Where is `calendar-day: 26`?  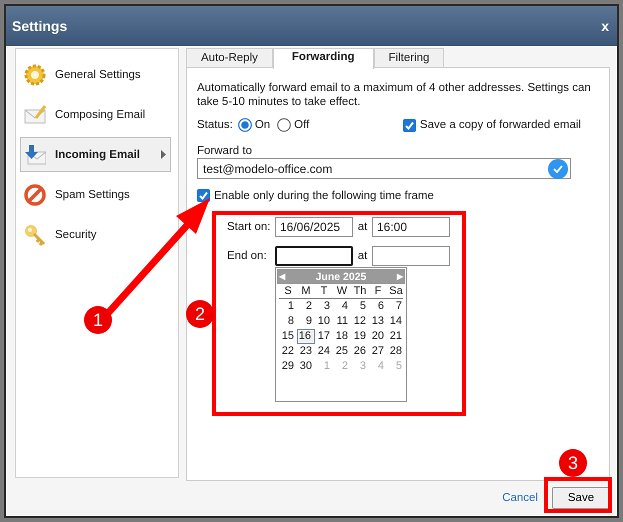 calendar-day: 26 is located at coordinates (360, 351).